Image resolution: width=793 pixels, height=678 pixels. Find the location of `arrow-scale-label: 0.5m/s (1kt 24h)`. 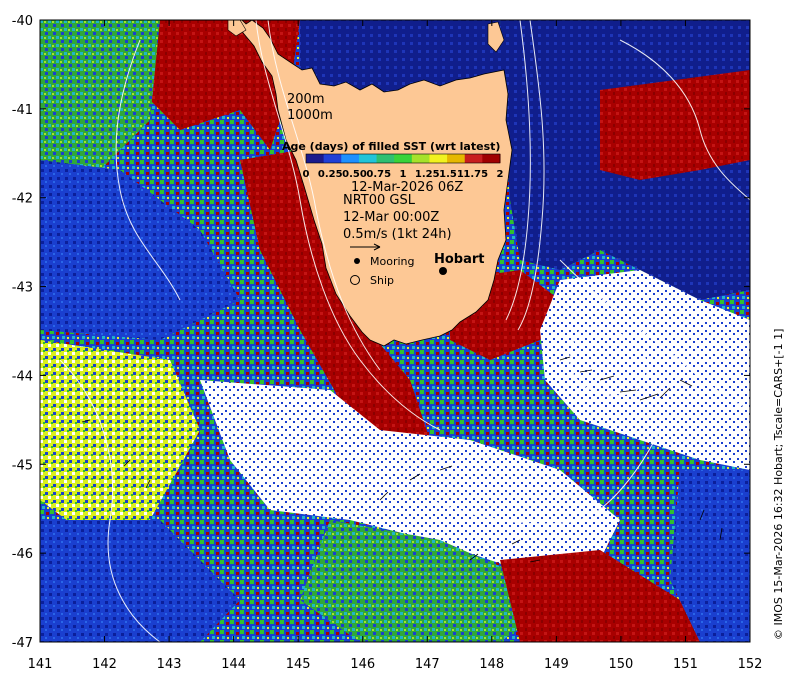

arrow-scale-label: 0.5m/s (1kt 24h) is located at coordinates (397, 234).